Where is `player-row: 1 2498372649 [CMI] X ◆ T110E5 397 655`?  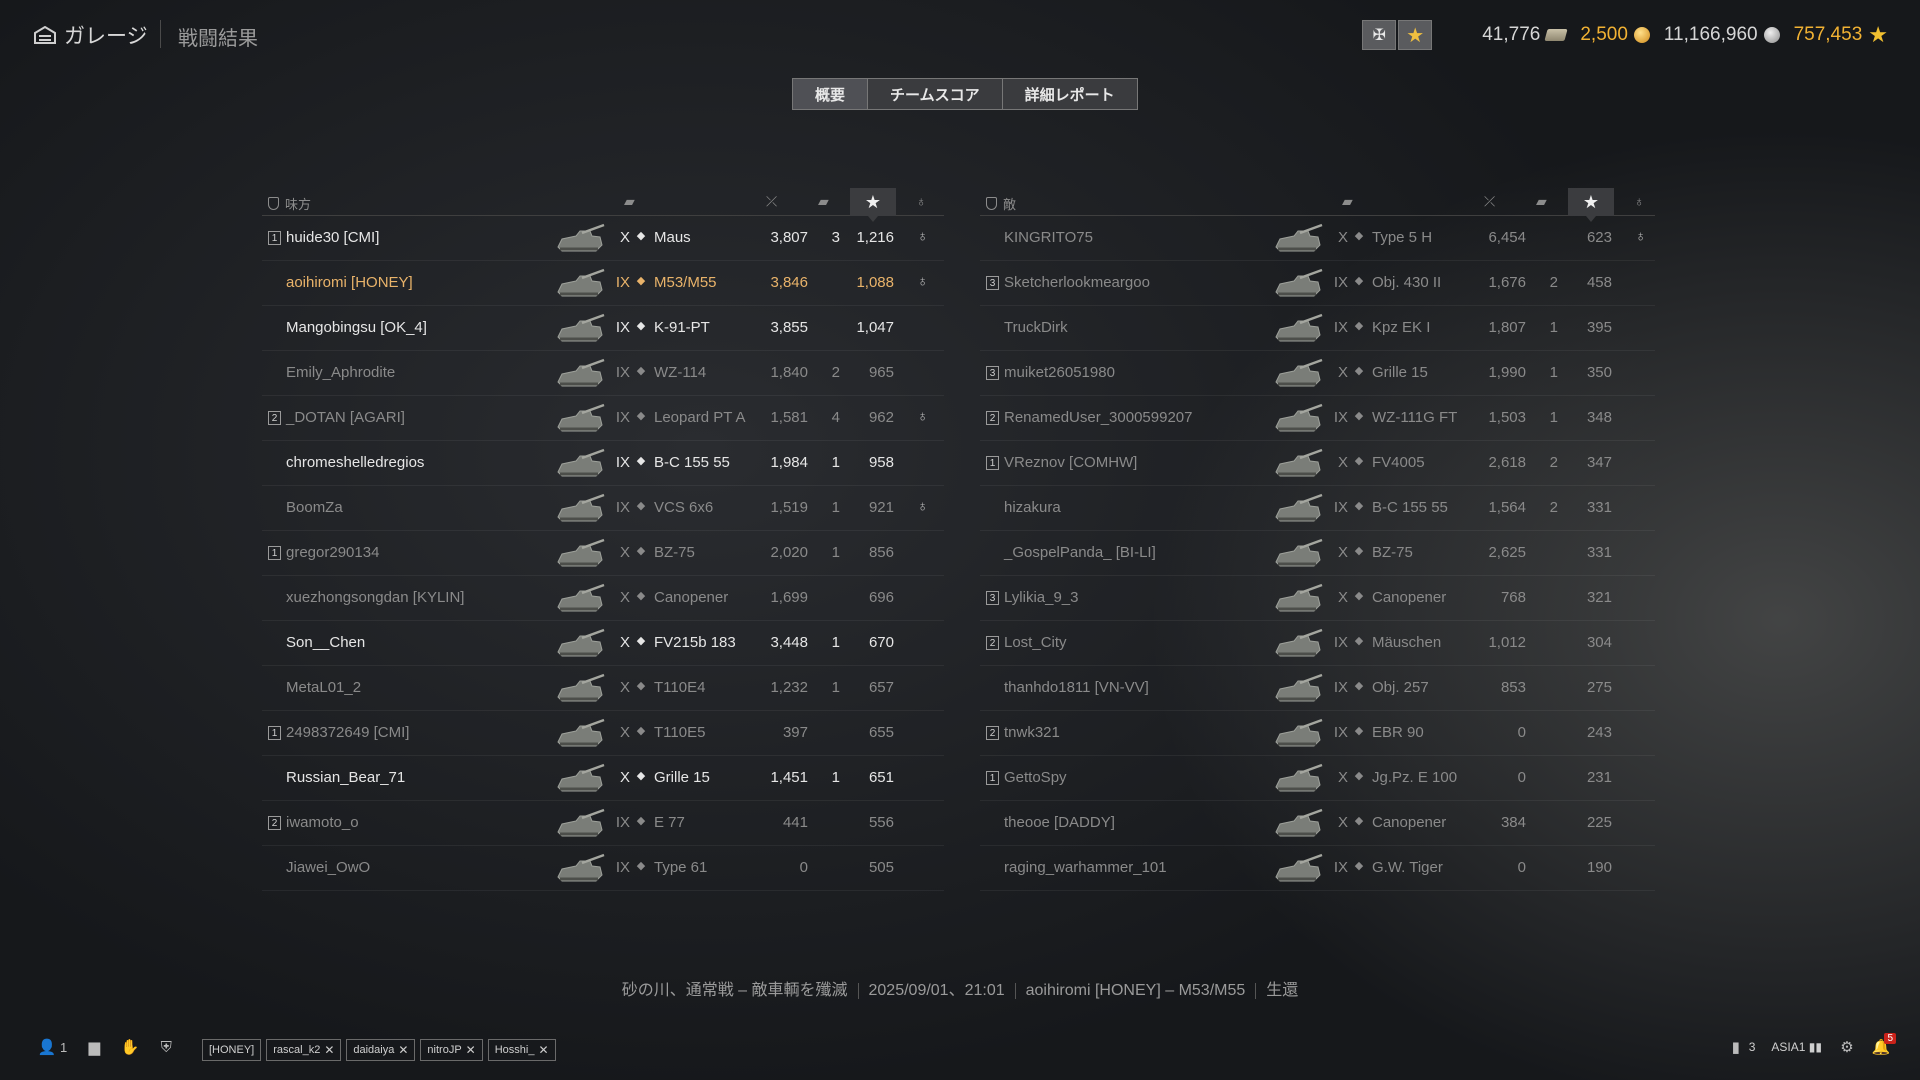
player-row: 1 2498372649 [CMI] X ◆ T110E5 397 655 is located at coordinates (603, 733).